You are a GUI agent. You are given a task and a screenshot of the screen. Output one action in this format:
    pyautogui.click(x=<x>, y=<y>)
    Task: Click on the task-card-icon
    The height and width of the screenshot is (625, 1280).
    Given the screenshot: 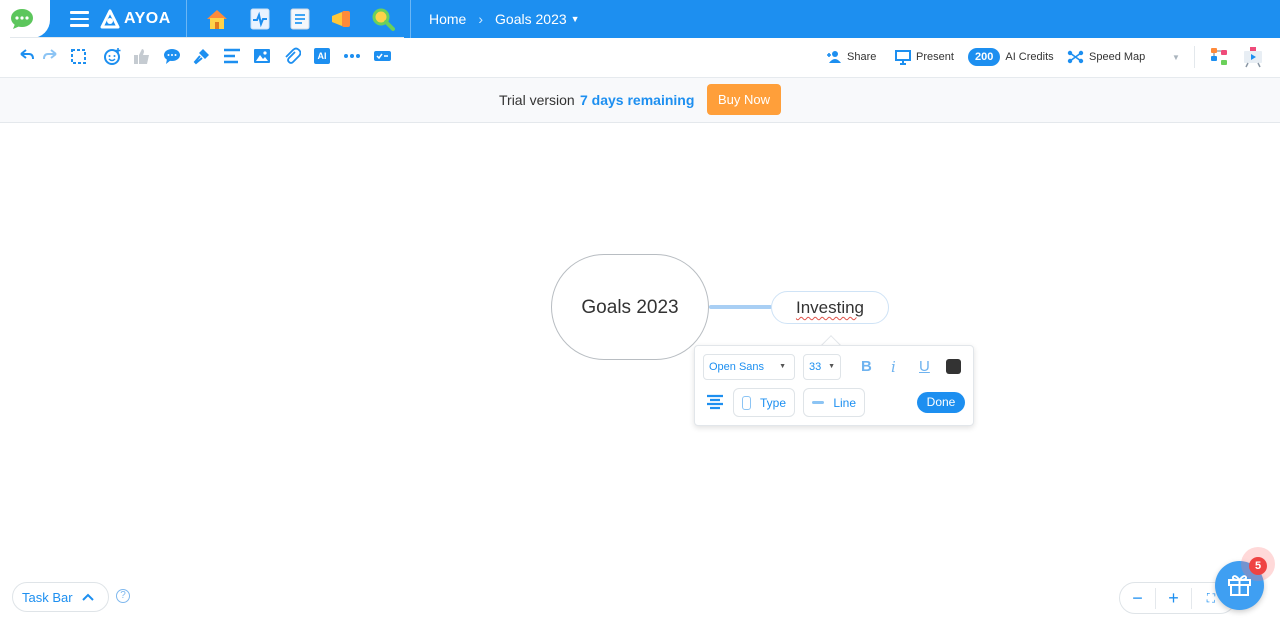 What is the action you would take?
    pyautogui.click(x=382, y=56)
    